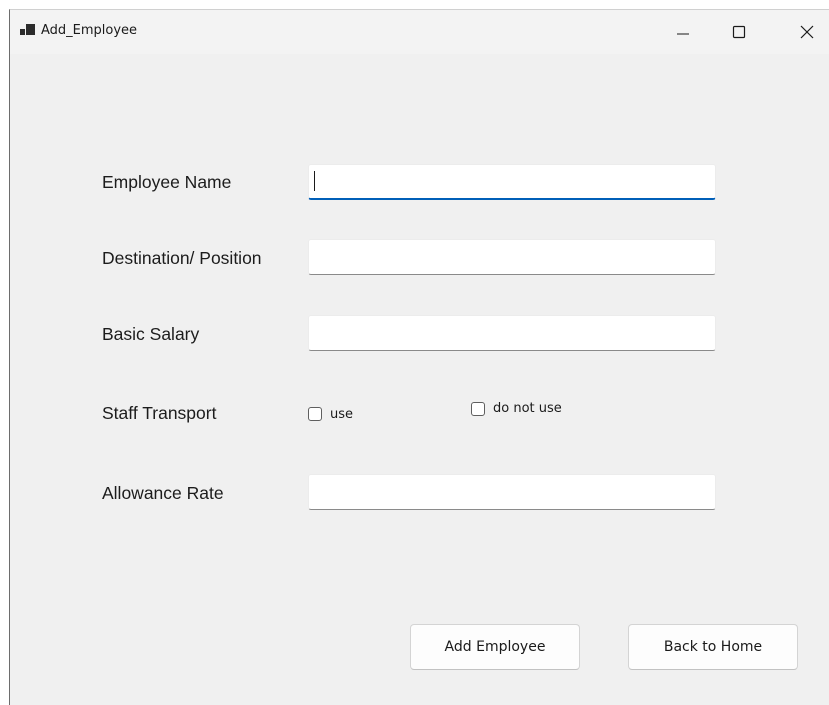 Image resolution: width=829 pixels, height=705 pixels. Describe the element at coordinates (159, 413) in the screenshot. I see `staff-transport-label: Staff Transport` at that location.